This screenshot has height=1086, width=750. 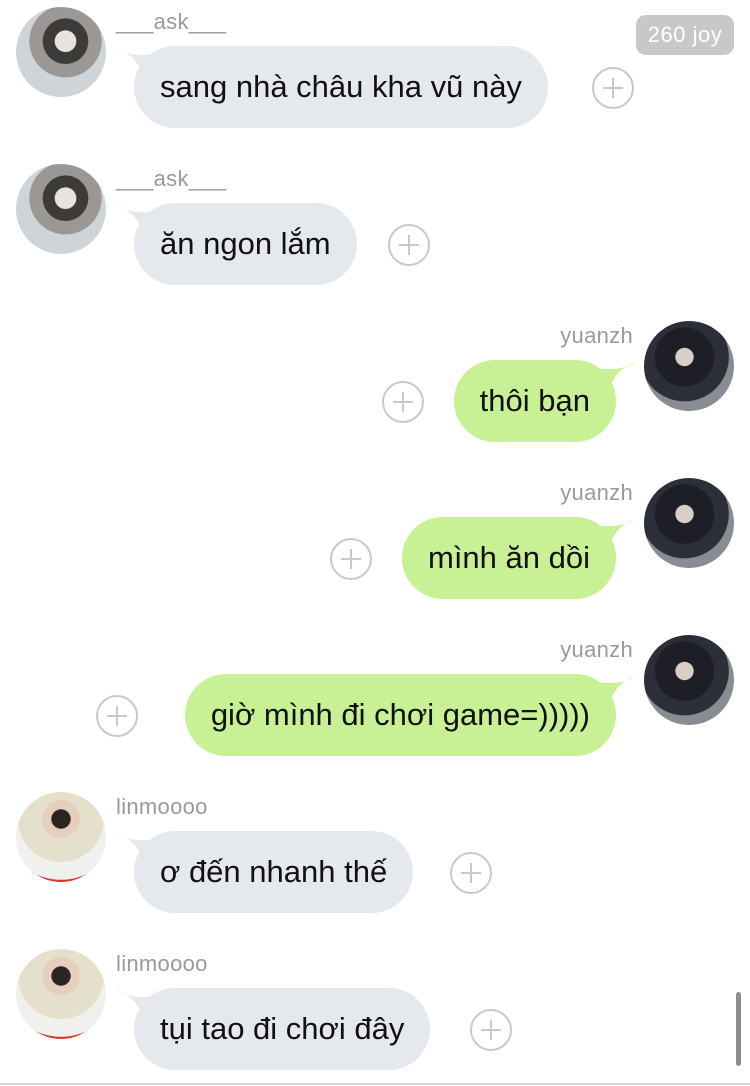 I want to click on message-bubble: sang nhà châu kha vũ này, so click(x=341, y=87).